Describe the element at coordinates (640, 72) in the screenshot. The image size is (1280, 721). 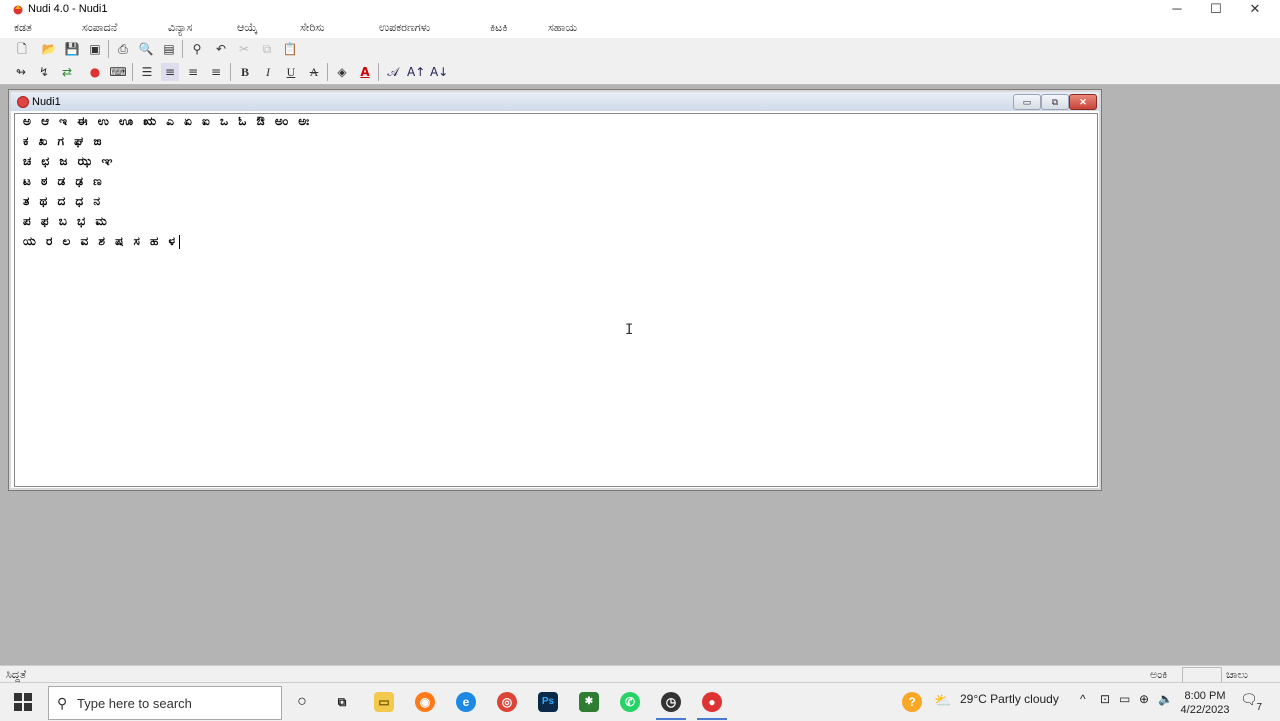
I see `format-toolbar: ↬ ↯ ⇄ ● ⌨ ☰ ≡ ≡ ≡ B I U A ◈ A 𝒜 A↑ A↓` at that location.